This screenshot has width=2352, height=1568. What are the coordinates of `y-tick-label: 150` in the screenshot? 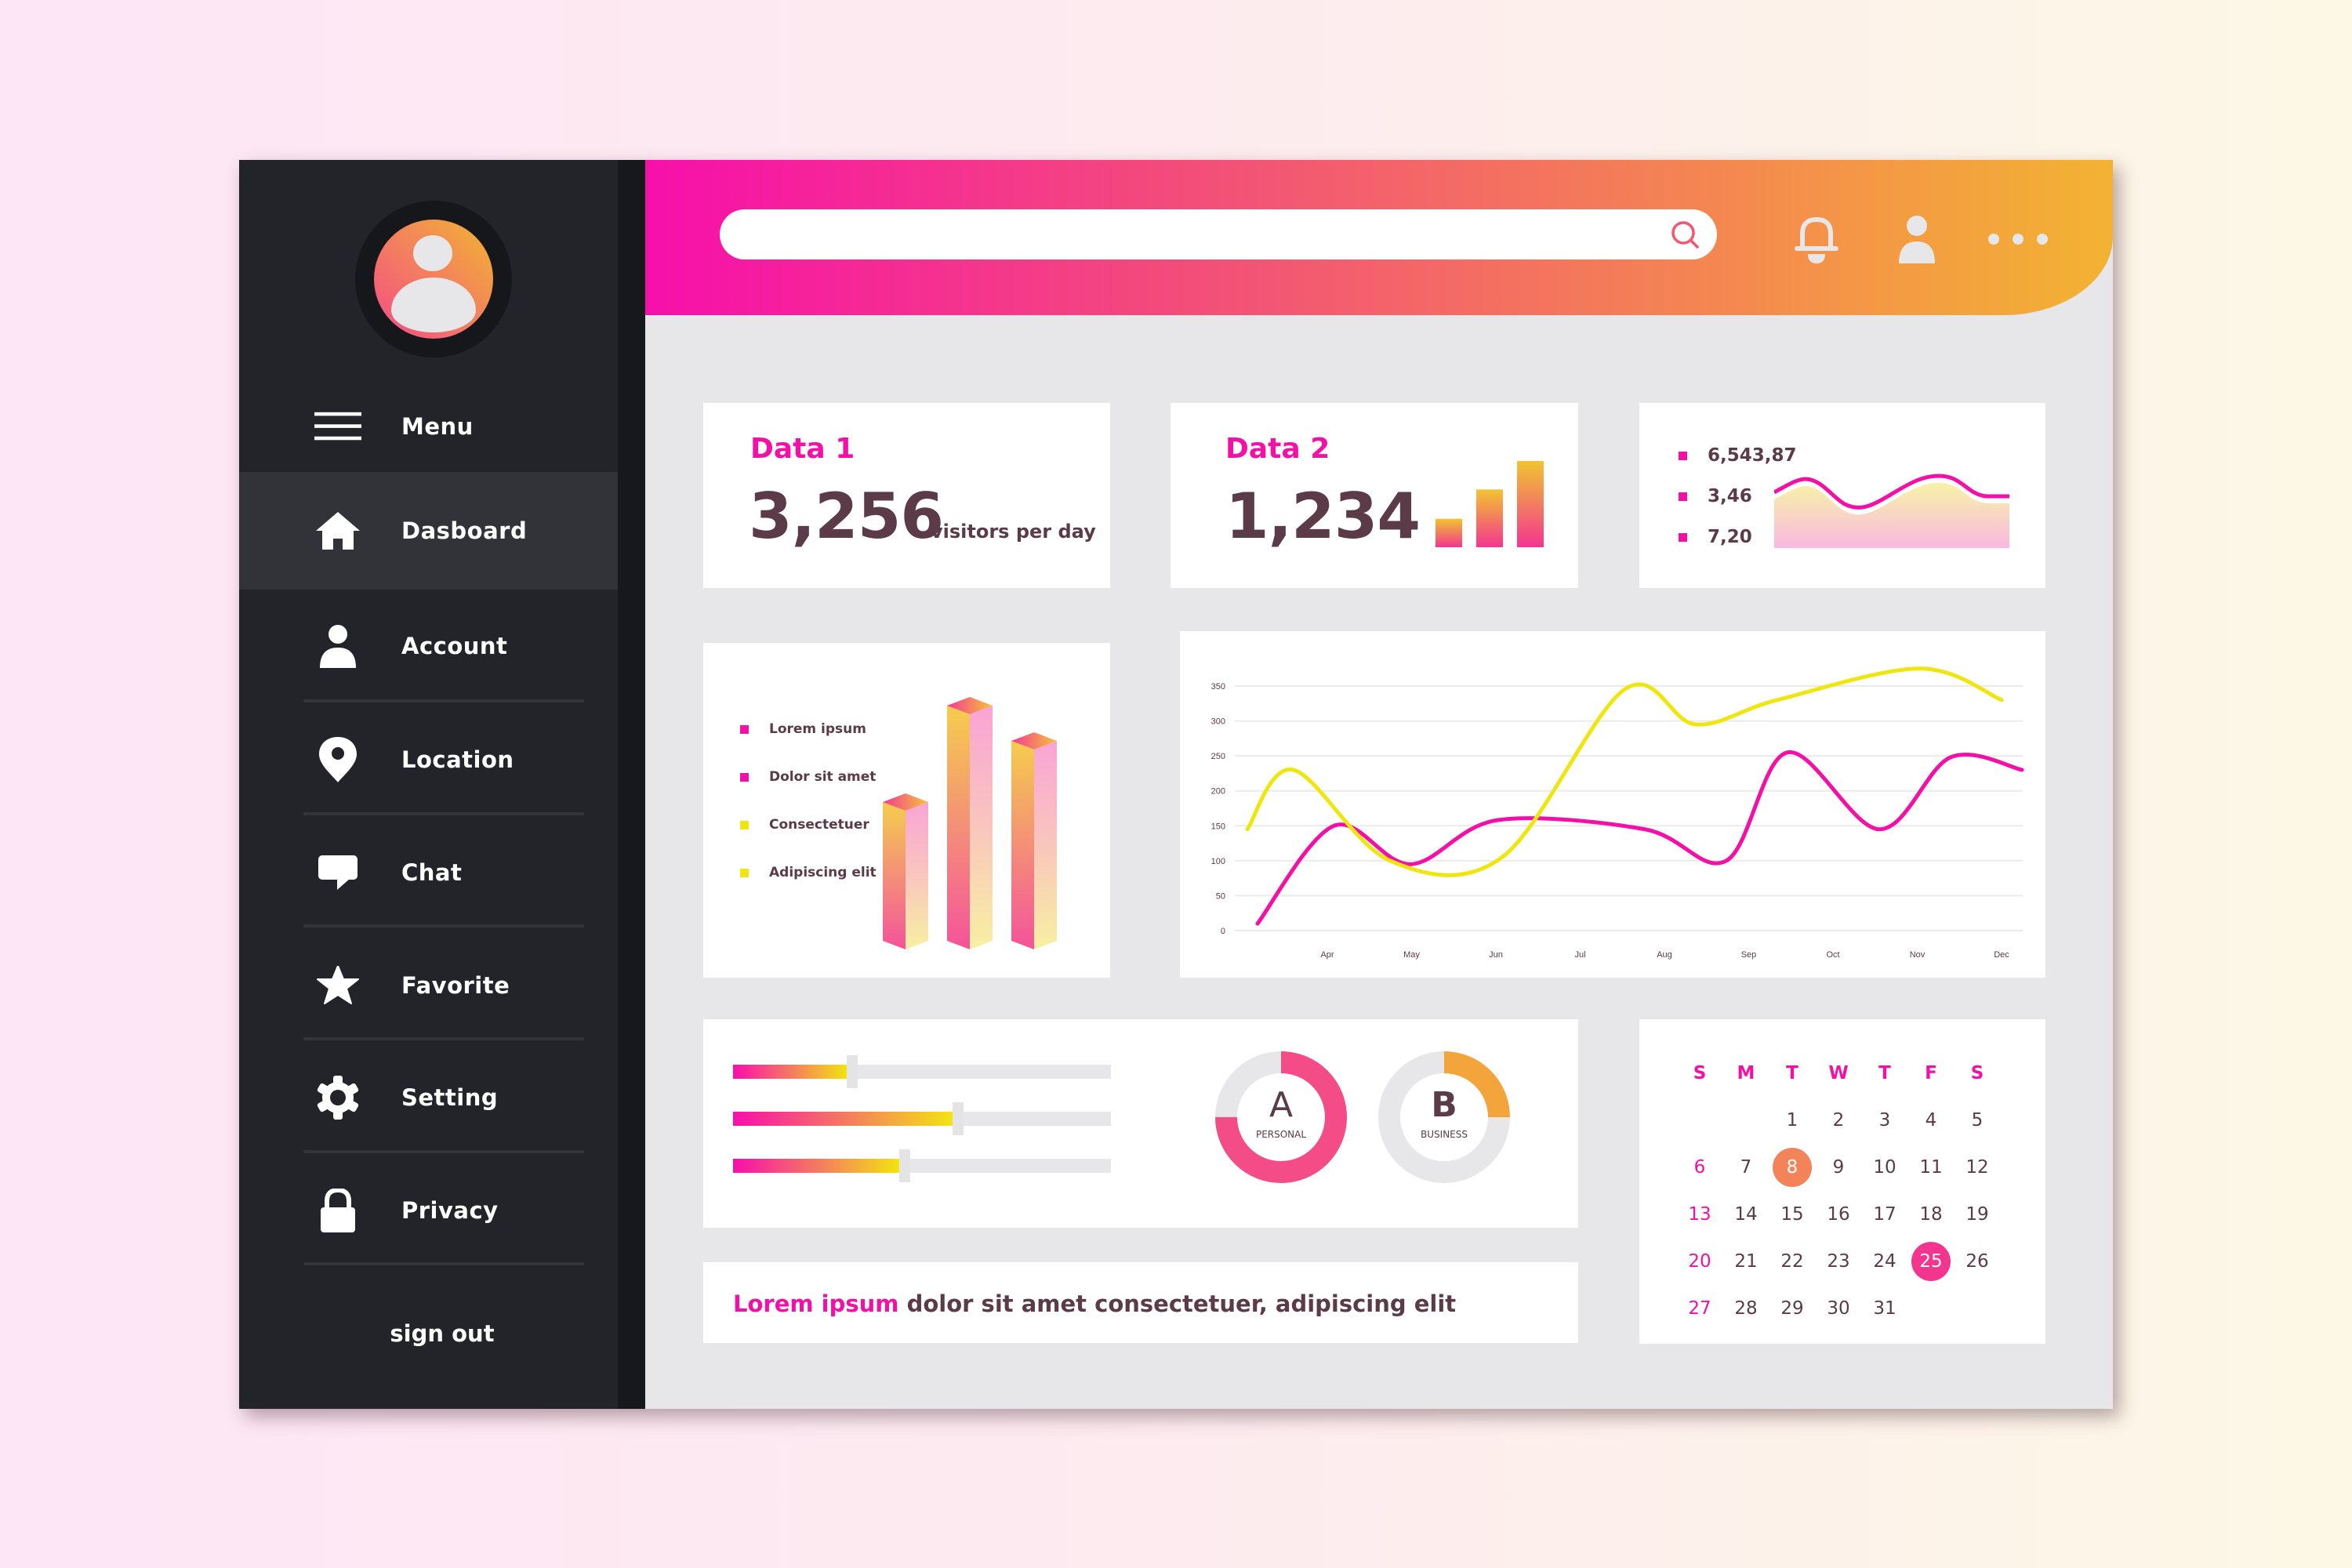 It's located at (1218, 826).